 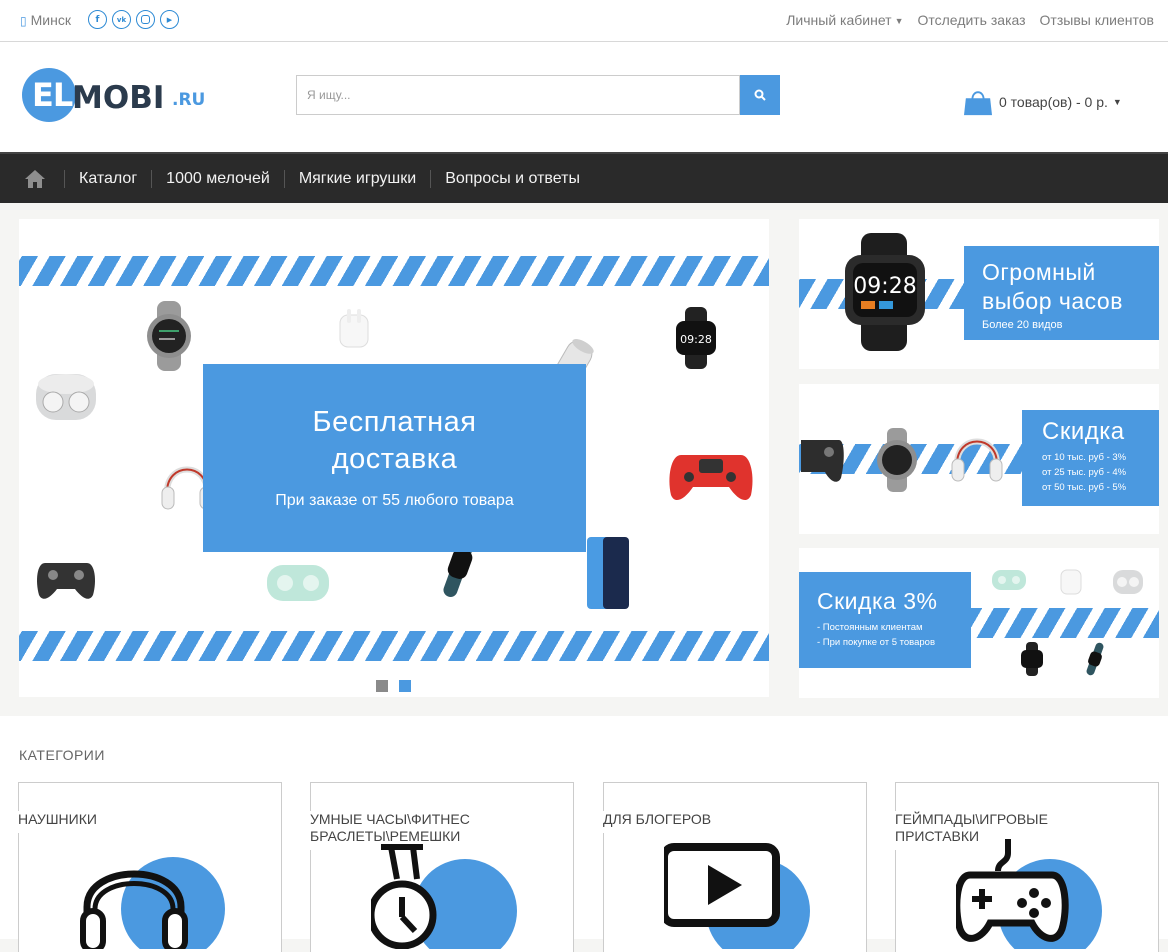 What do you see at coordinates (145, 19) in the screenshot?
I see `instagram-icon` at bounding box center [145, 19].